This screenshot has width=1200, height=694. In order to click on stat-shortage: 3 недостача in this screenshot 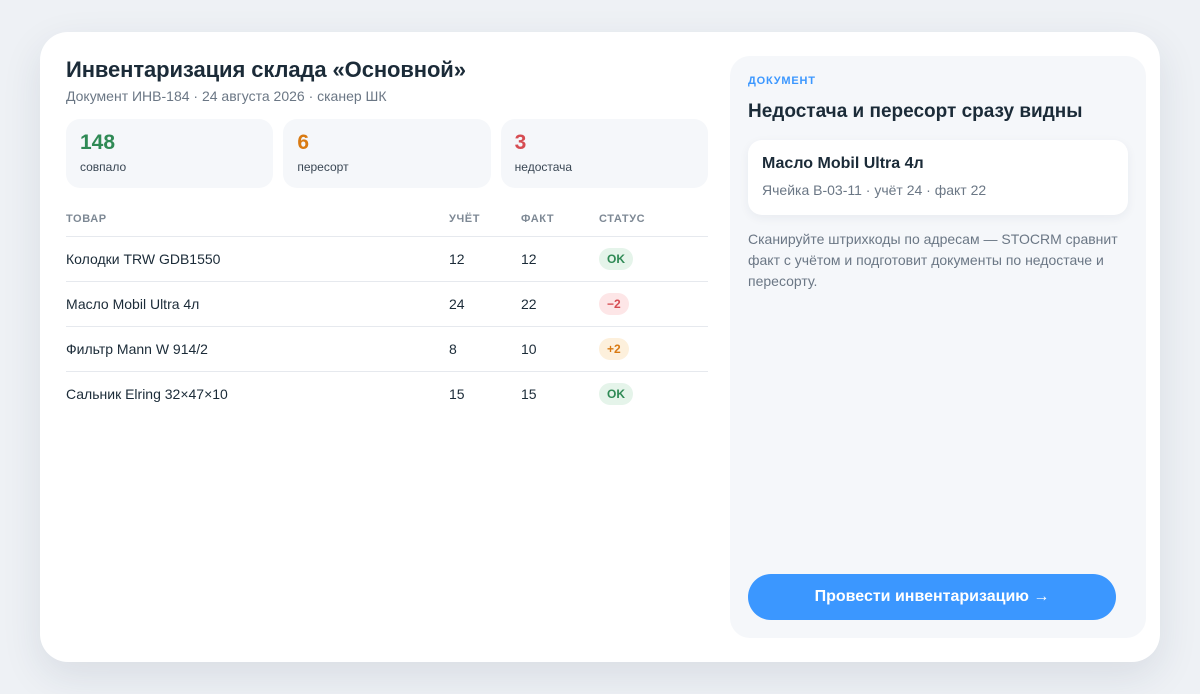, I will do `click(604, 153)`.